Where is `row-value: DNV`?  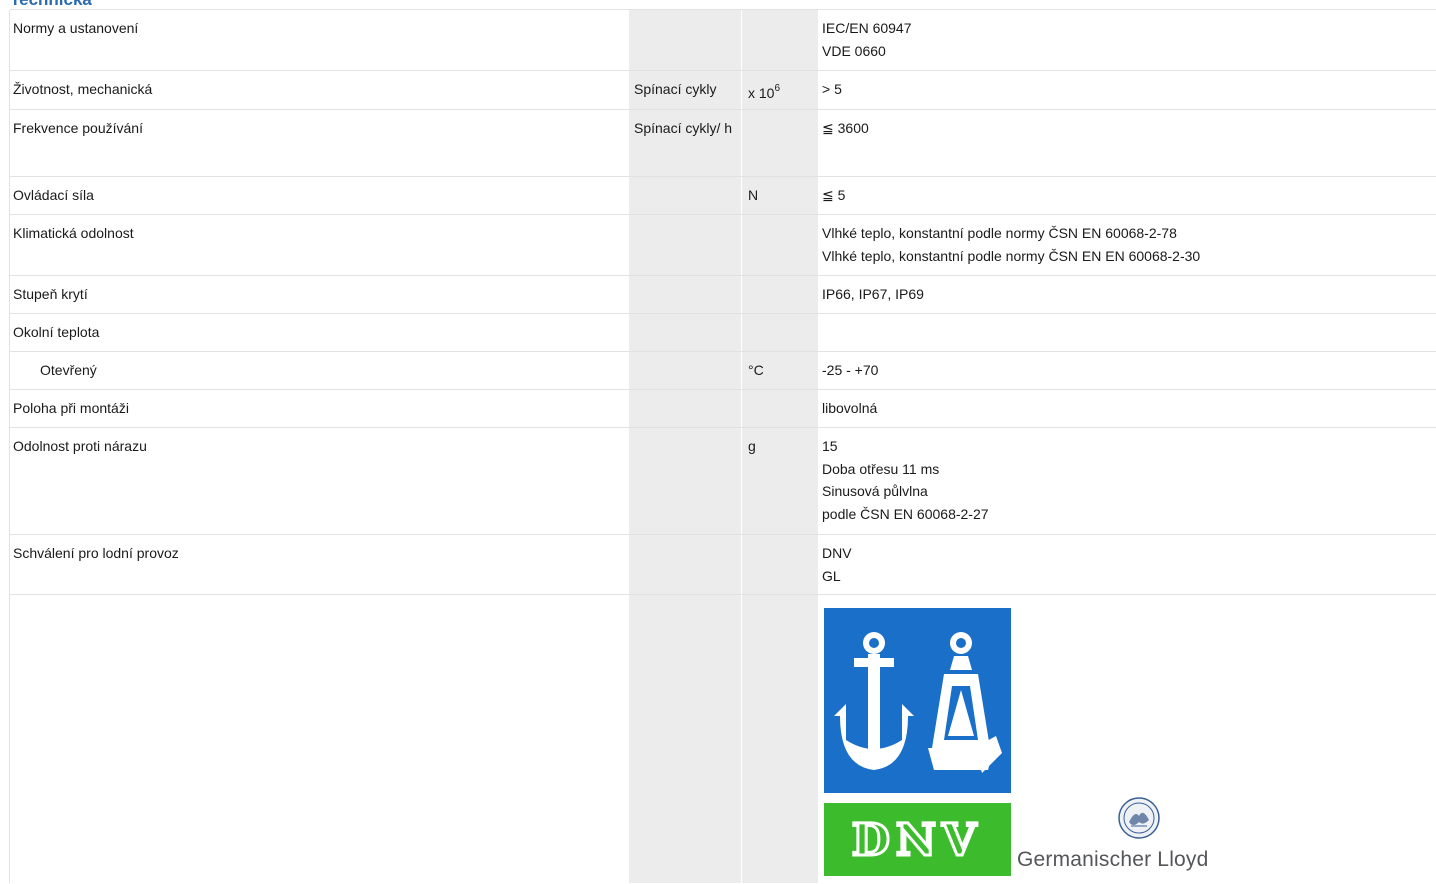 row-value: DNV is located at coordinates (837, 553).